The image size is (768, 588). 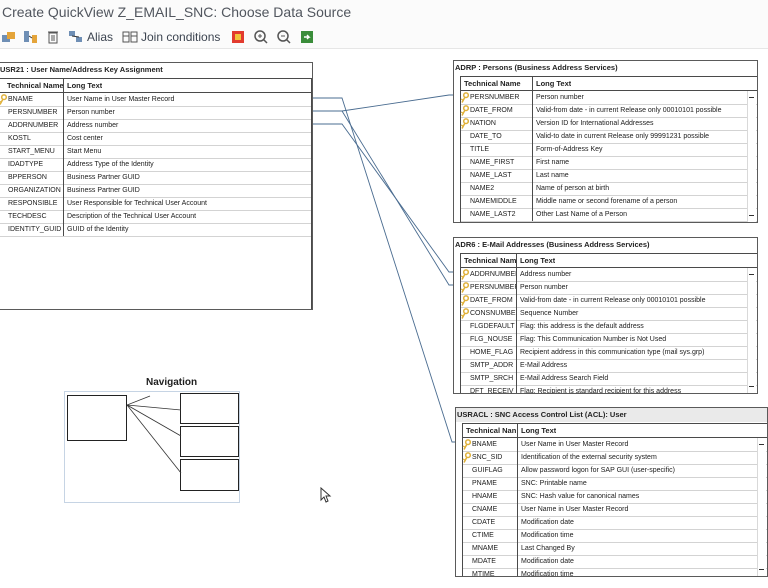 What do you see at coordinates (615, 523) in the screenshot?
I see `table-row: CDATE Modification date` at bounding box center [615, 523].